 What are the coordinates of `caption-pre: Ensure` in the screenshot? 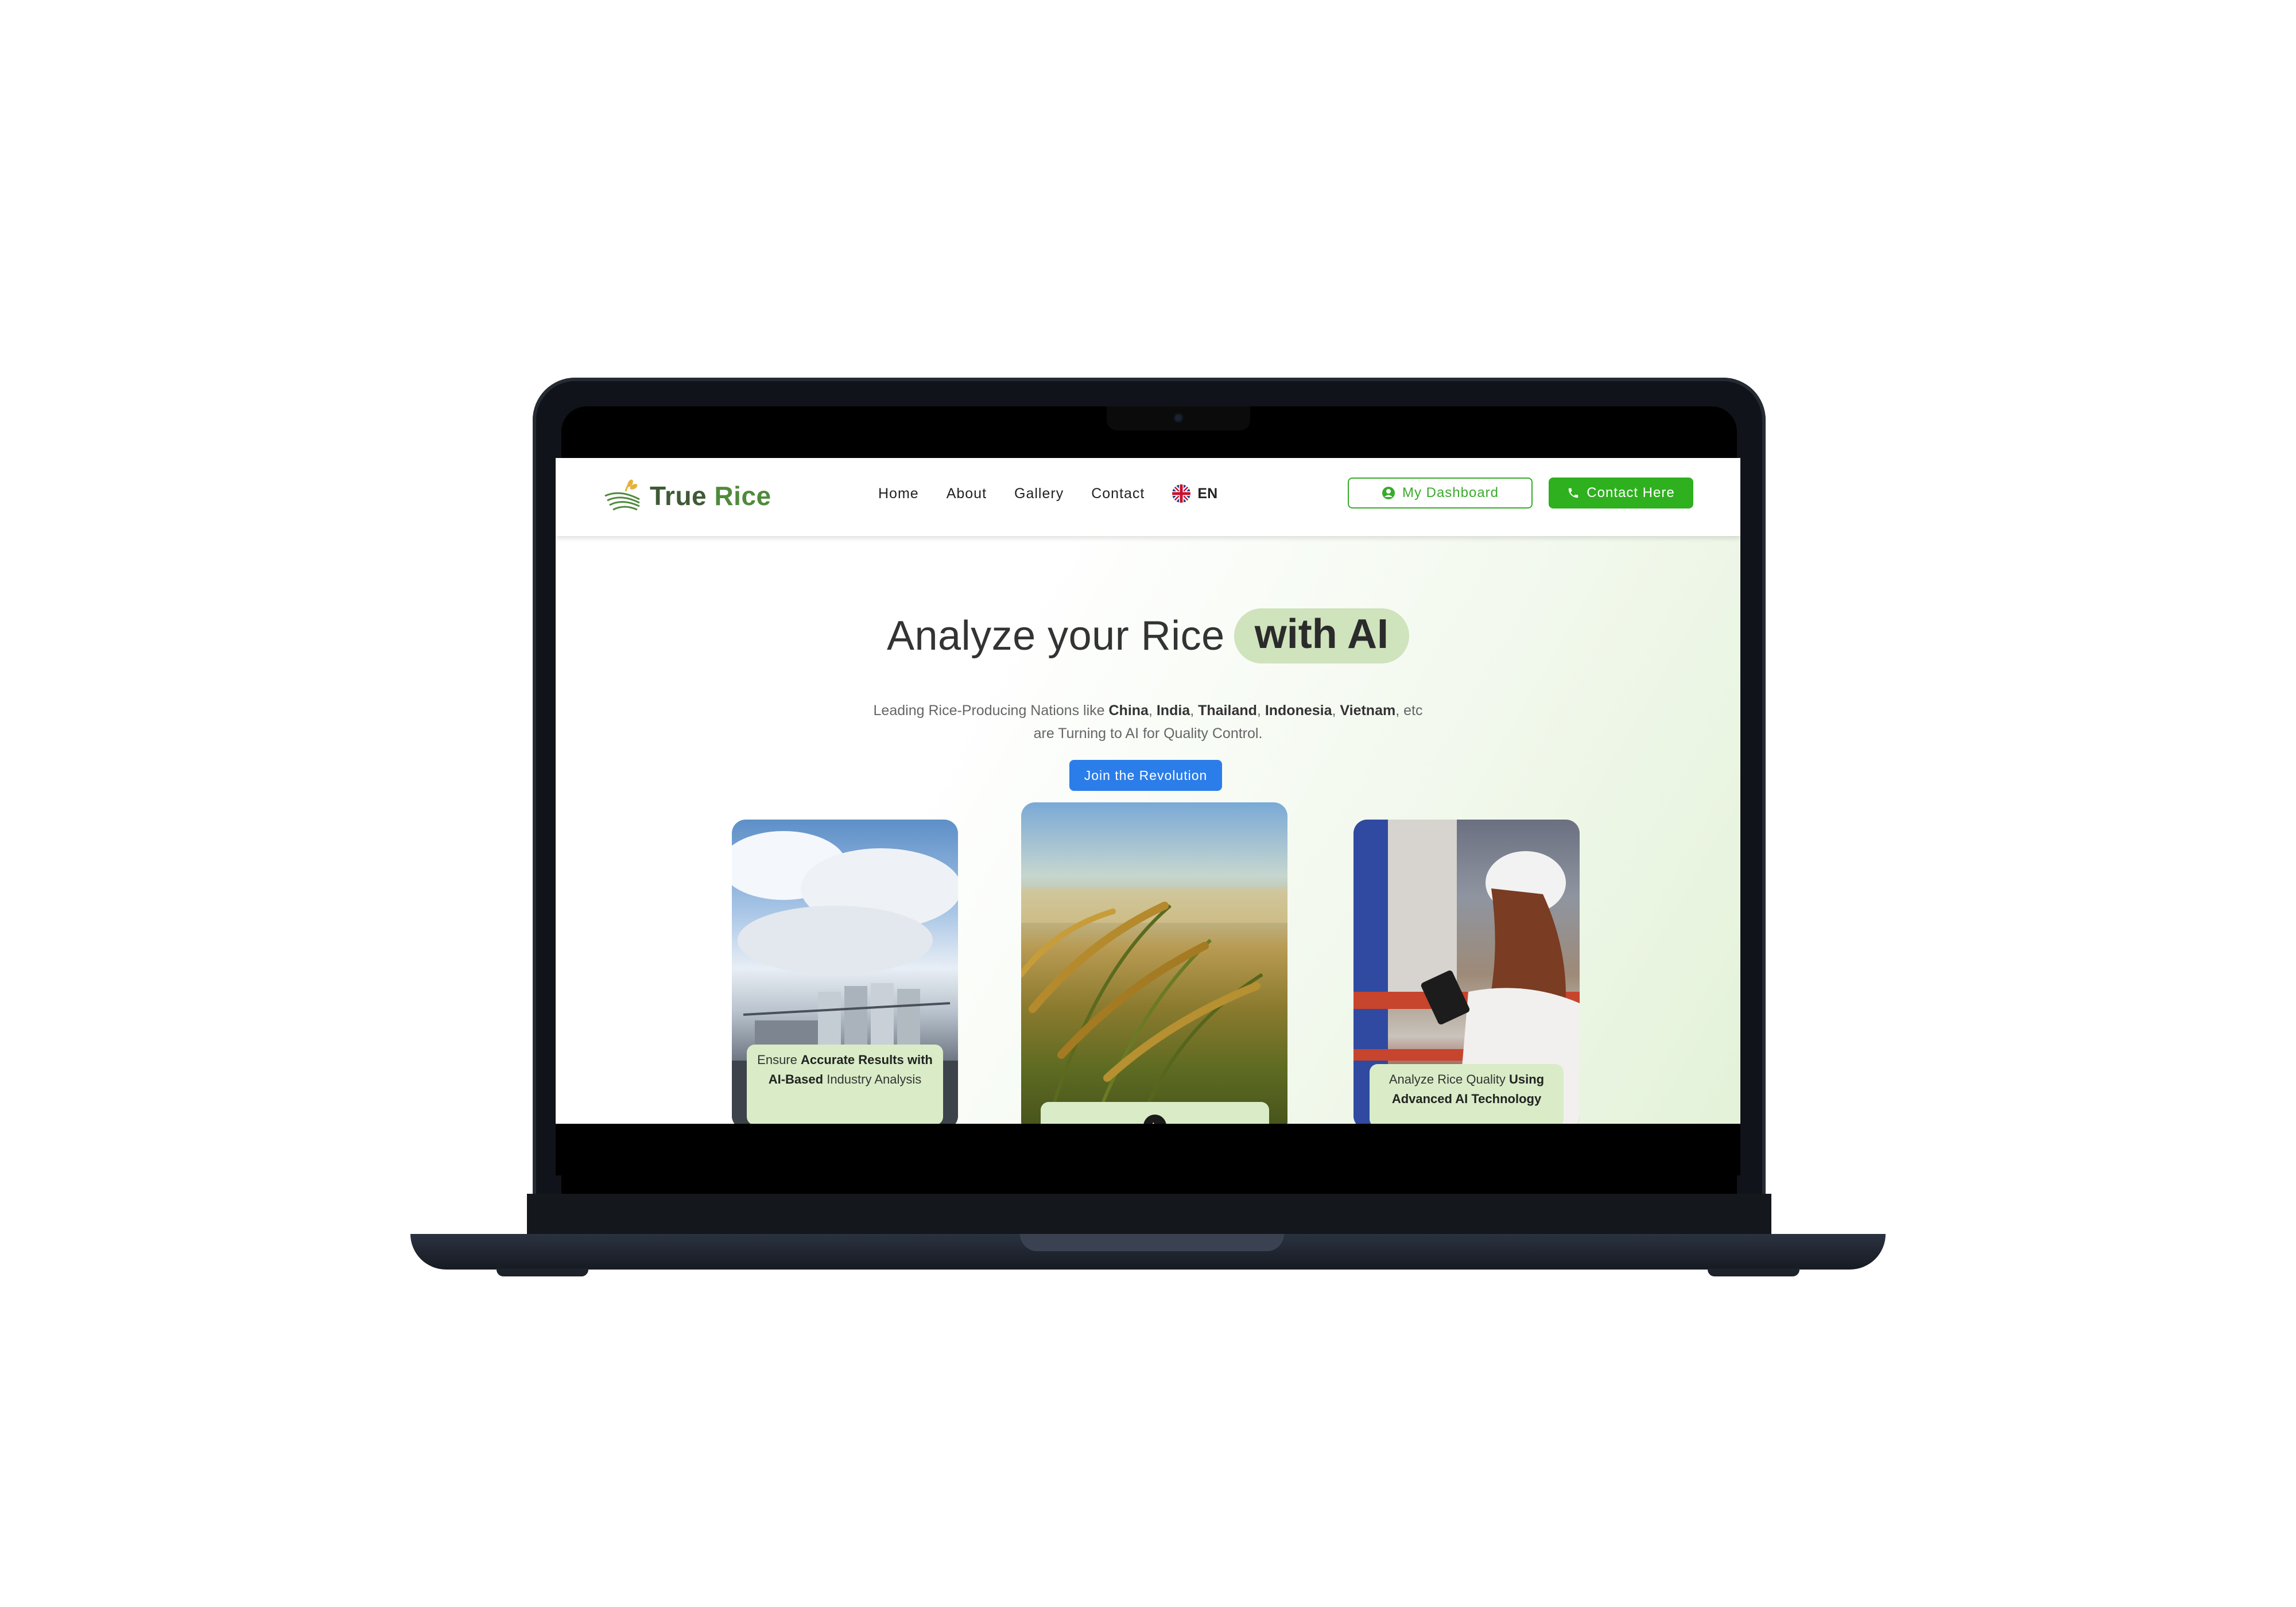 It's located at (777, 1060).